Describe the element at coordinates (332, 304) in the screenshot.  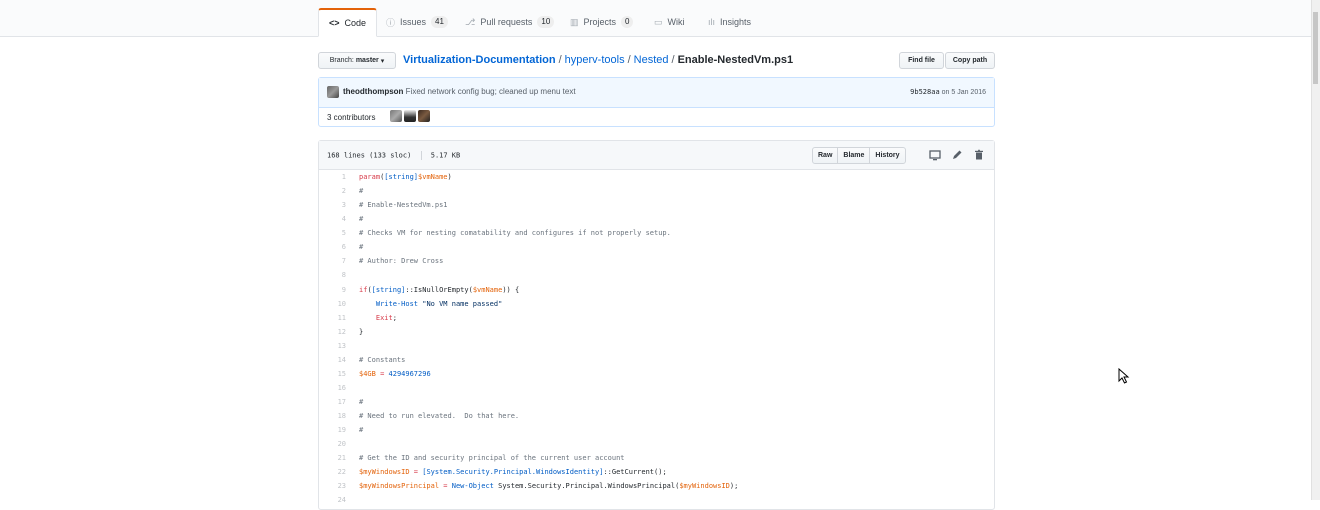
I see `line-number: 10` at that location.